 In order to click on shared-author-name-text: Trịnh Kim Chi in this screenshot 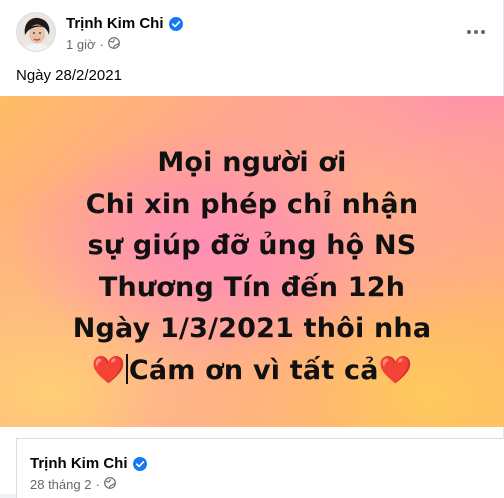, I will do `click(79, 463)`.